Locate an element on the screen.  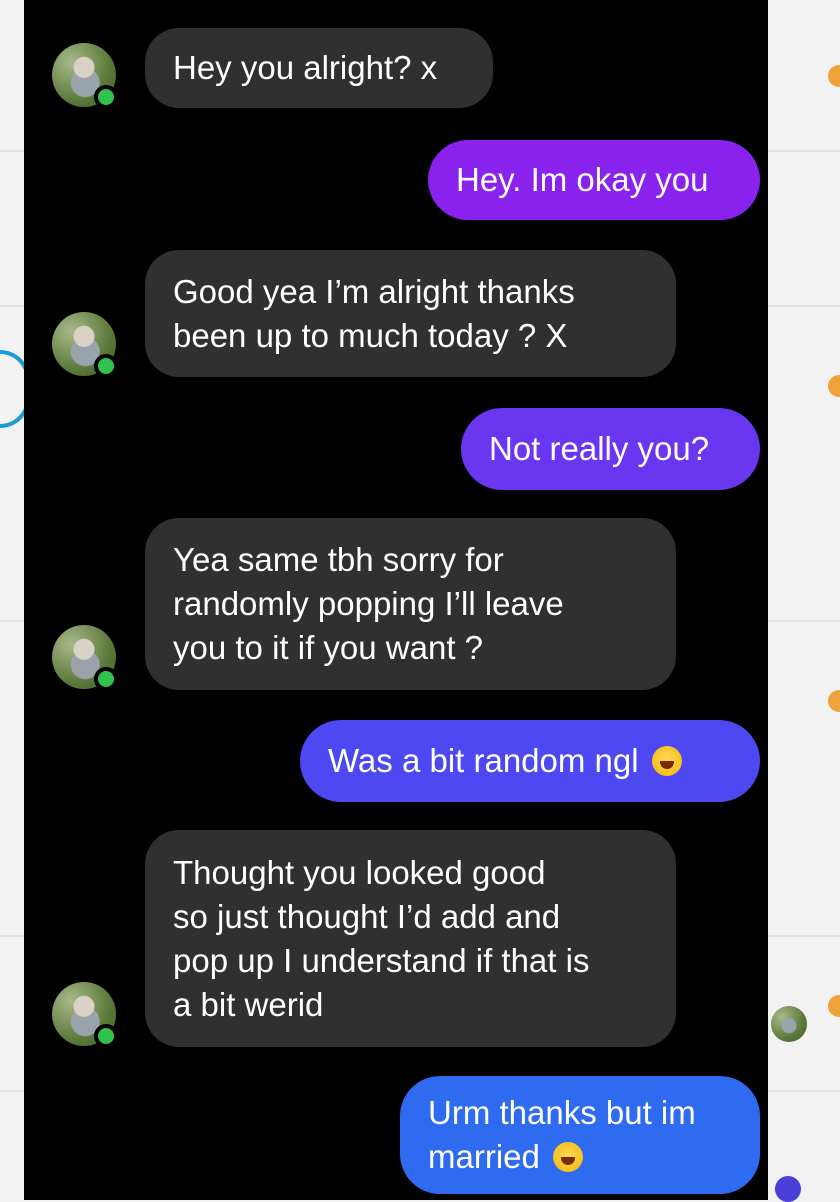
message-text: Good yea I’m alright thanks is located at coordinates (374, 291).